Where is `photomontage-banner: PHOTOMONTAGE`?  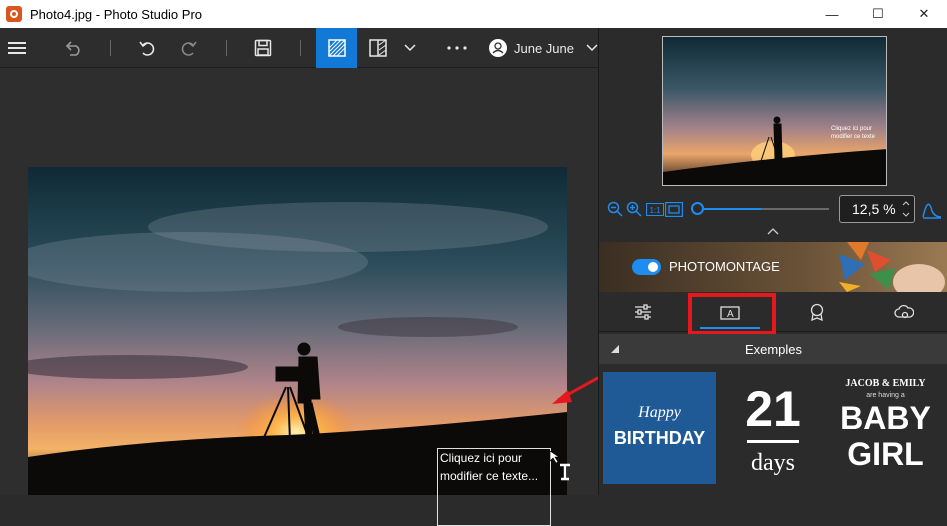 photomontage-banner: PHOTOMONTAGE is located at coordinates (773, 267).